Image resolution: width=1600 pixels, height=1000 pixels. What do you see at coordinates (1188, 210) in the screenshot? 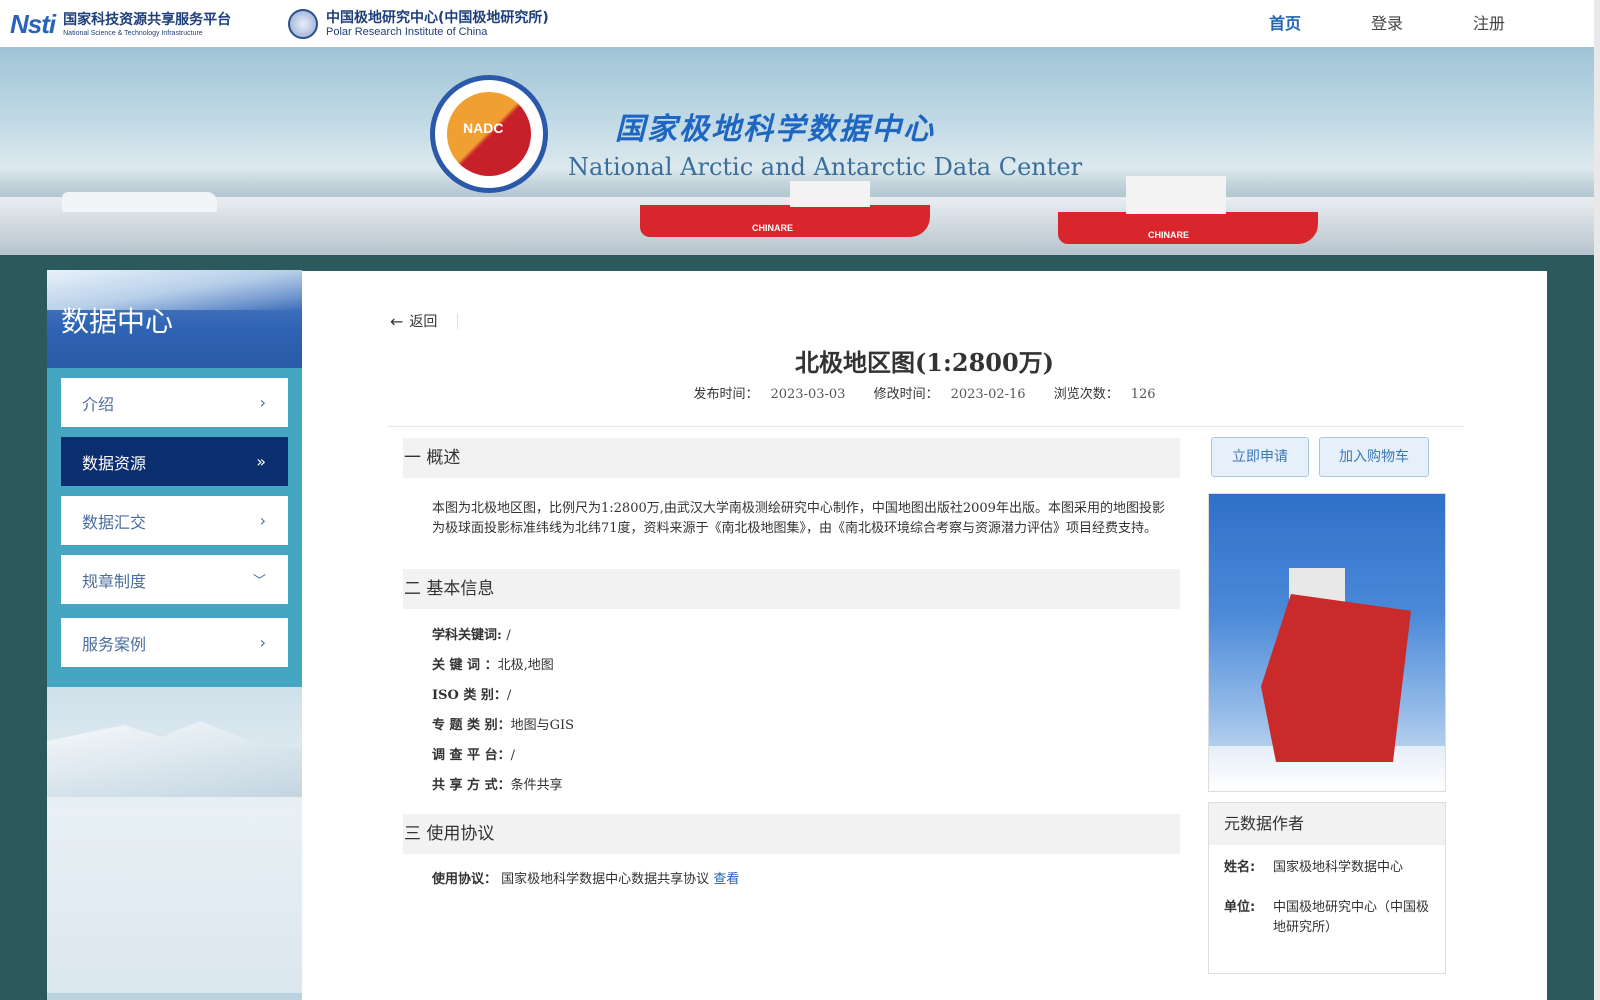
I see `banner-ship-right: CHINARE` at bounding box center [1188, 210].